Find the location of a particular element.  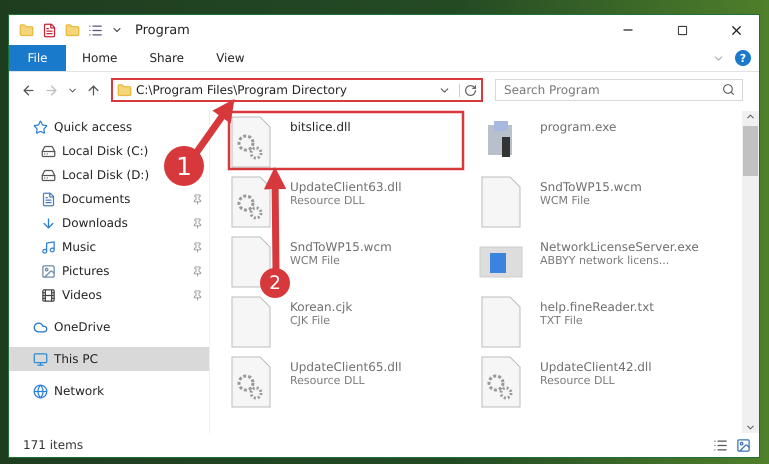

film-icon is located at coordinates (48, 295).